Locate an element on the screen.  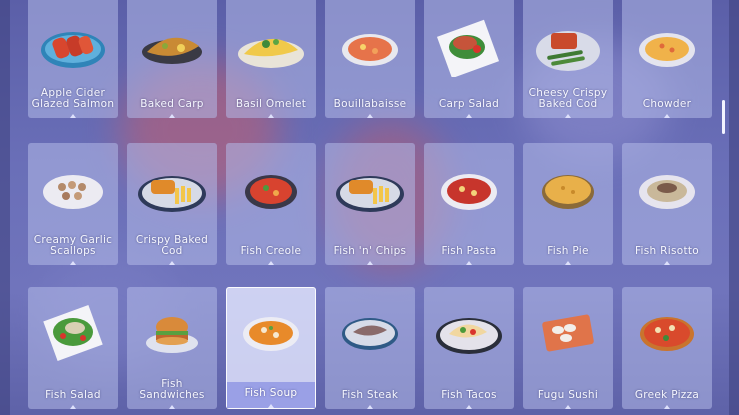
recipe-label: Fish Steak is located at coordinates (370, 395).